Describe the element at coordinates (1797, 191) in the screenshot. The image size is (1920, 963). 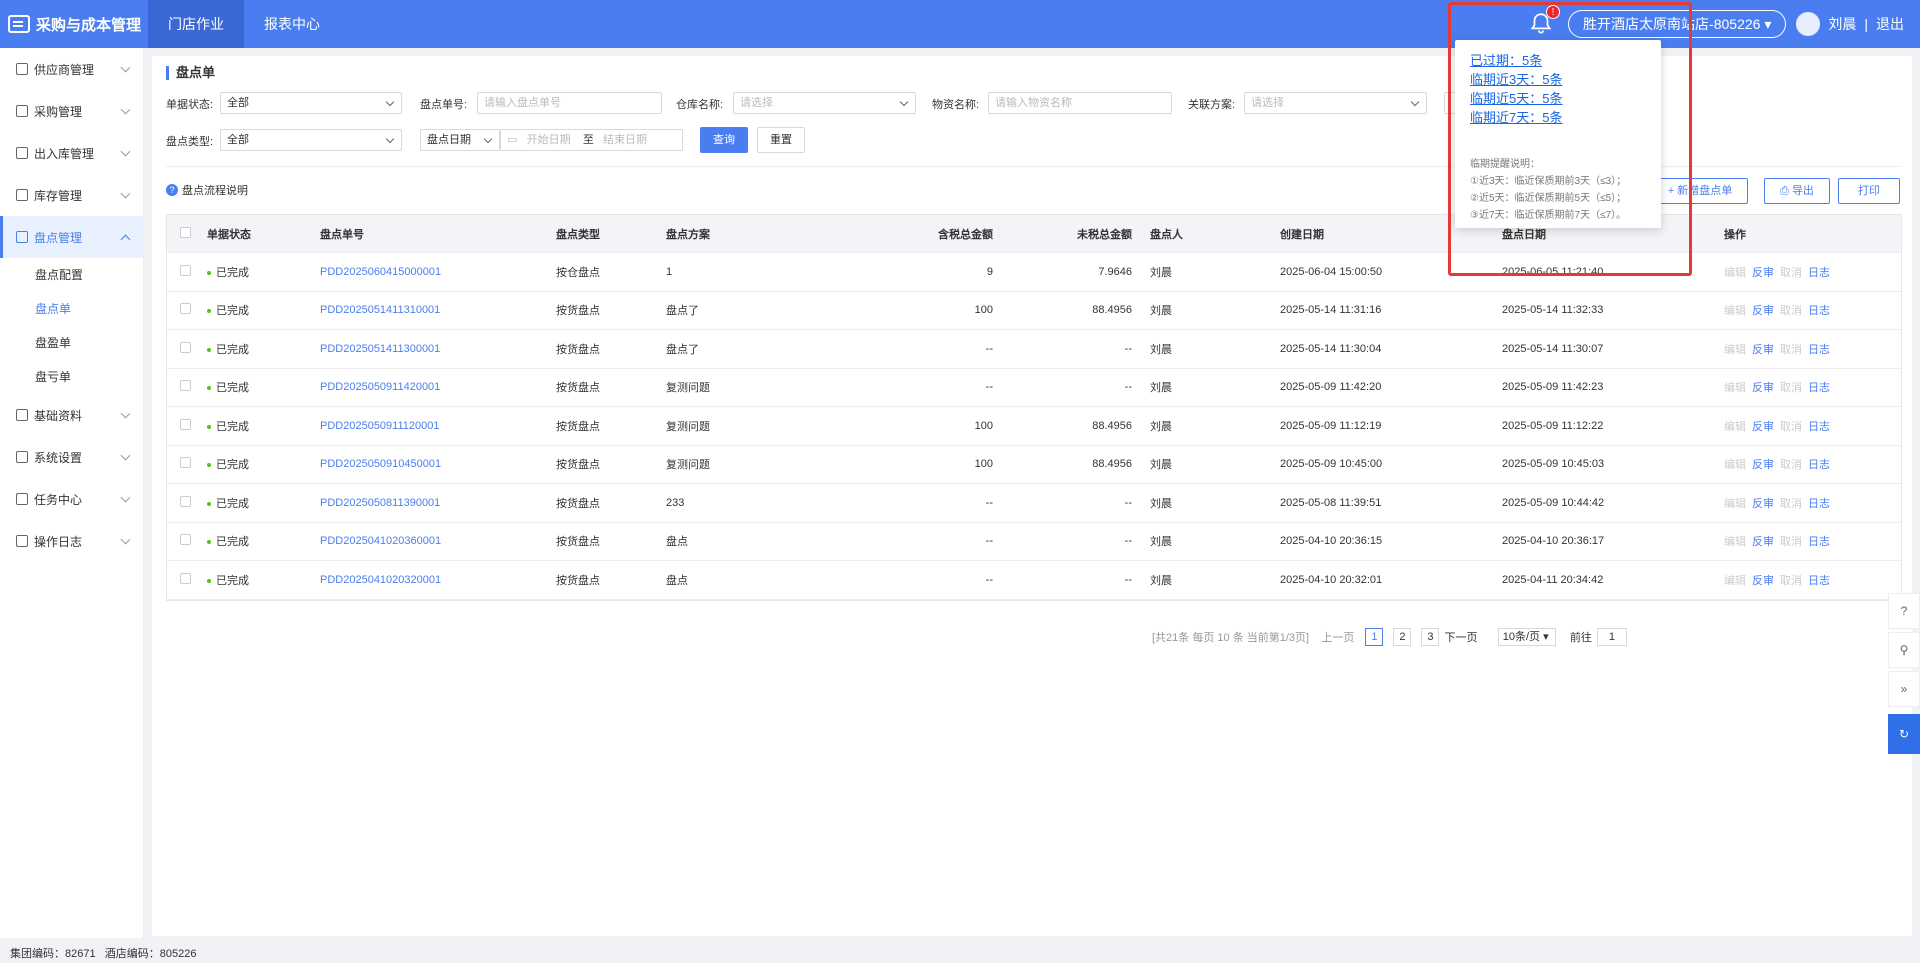
I see `export-button: ⎙ 导出` at that location.